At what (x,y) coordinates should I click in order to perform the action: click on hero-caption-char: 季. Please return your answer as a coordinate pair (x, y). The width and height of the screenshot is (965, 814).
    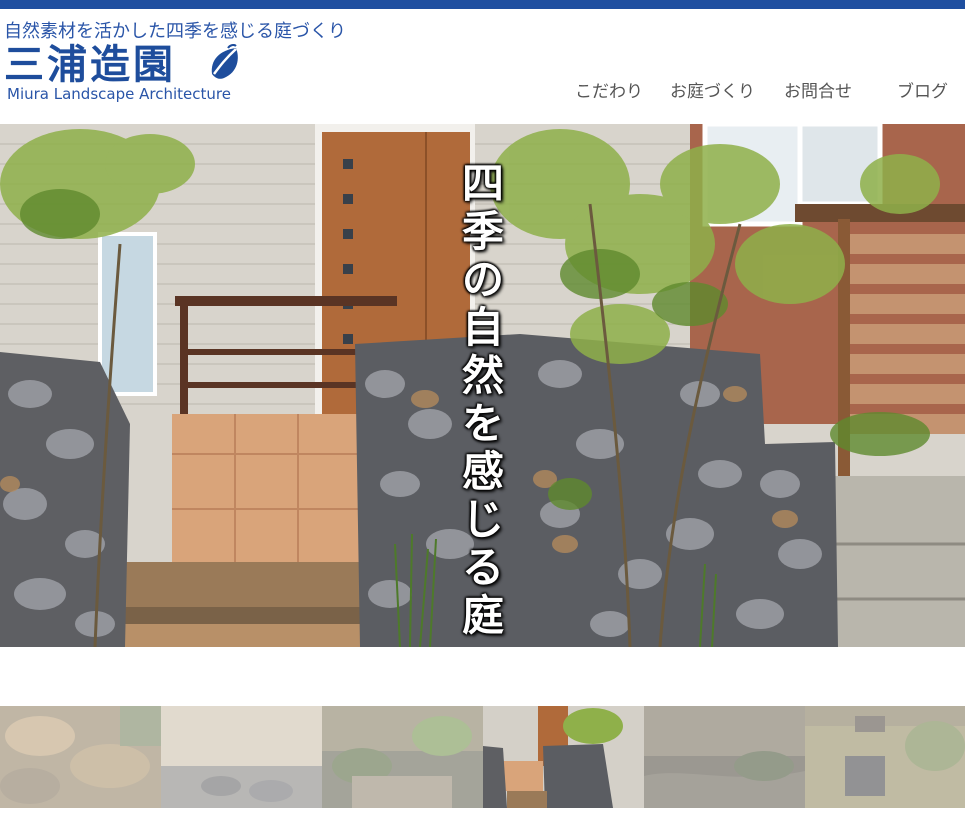
    Looking at the image, I should click on (482, 231).